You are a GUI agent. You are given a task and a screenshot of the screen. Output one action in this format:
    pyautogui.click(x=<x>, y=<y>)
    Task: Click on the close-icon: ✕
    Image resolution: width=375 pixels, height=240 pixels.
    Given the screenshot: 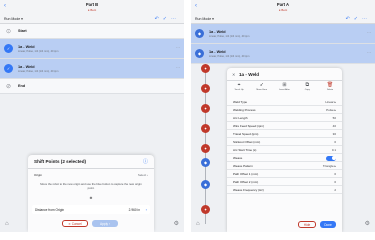 What is the action you would take?
    pyautogui.click(x=233, y=74)
    